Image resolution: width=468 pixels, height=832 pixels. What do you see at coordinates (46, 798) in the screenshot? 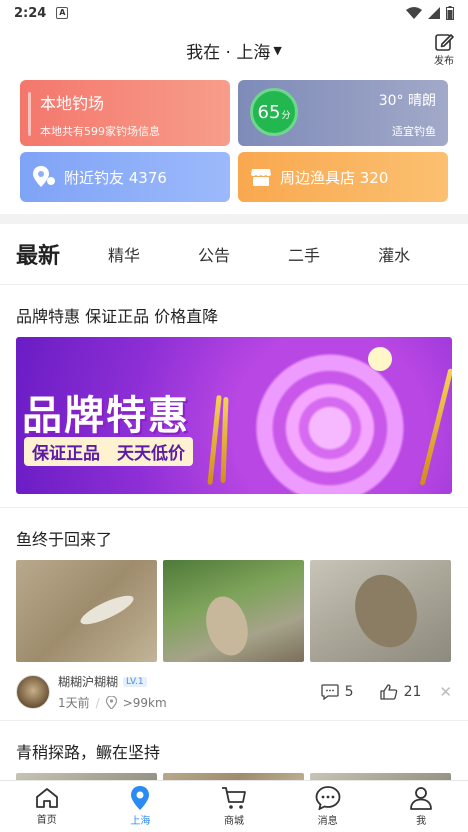
I see `home-icon` at bounding box center [46, 798].